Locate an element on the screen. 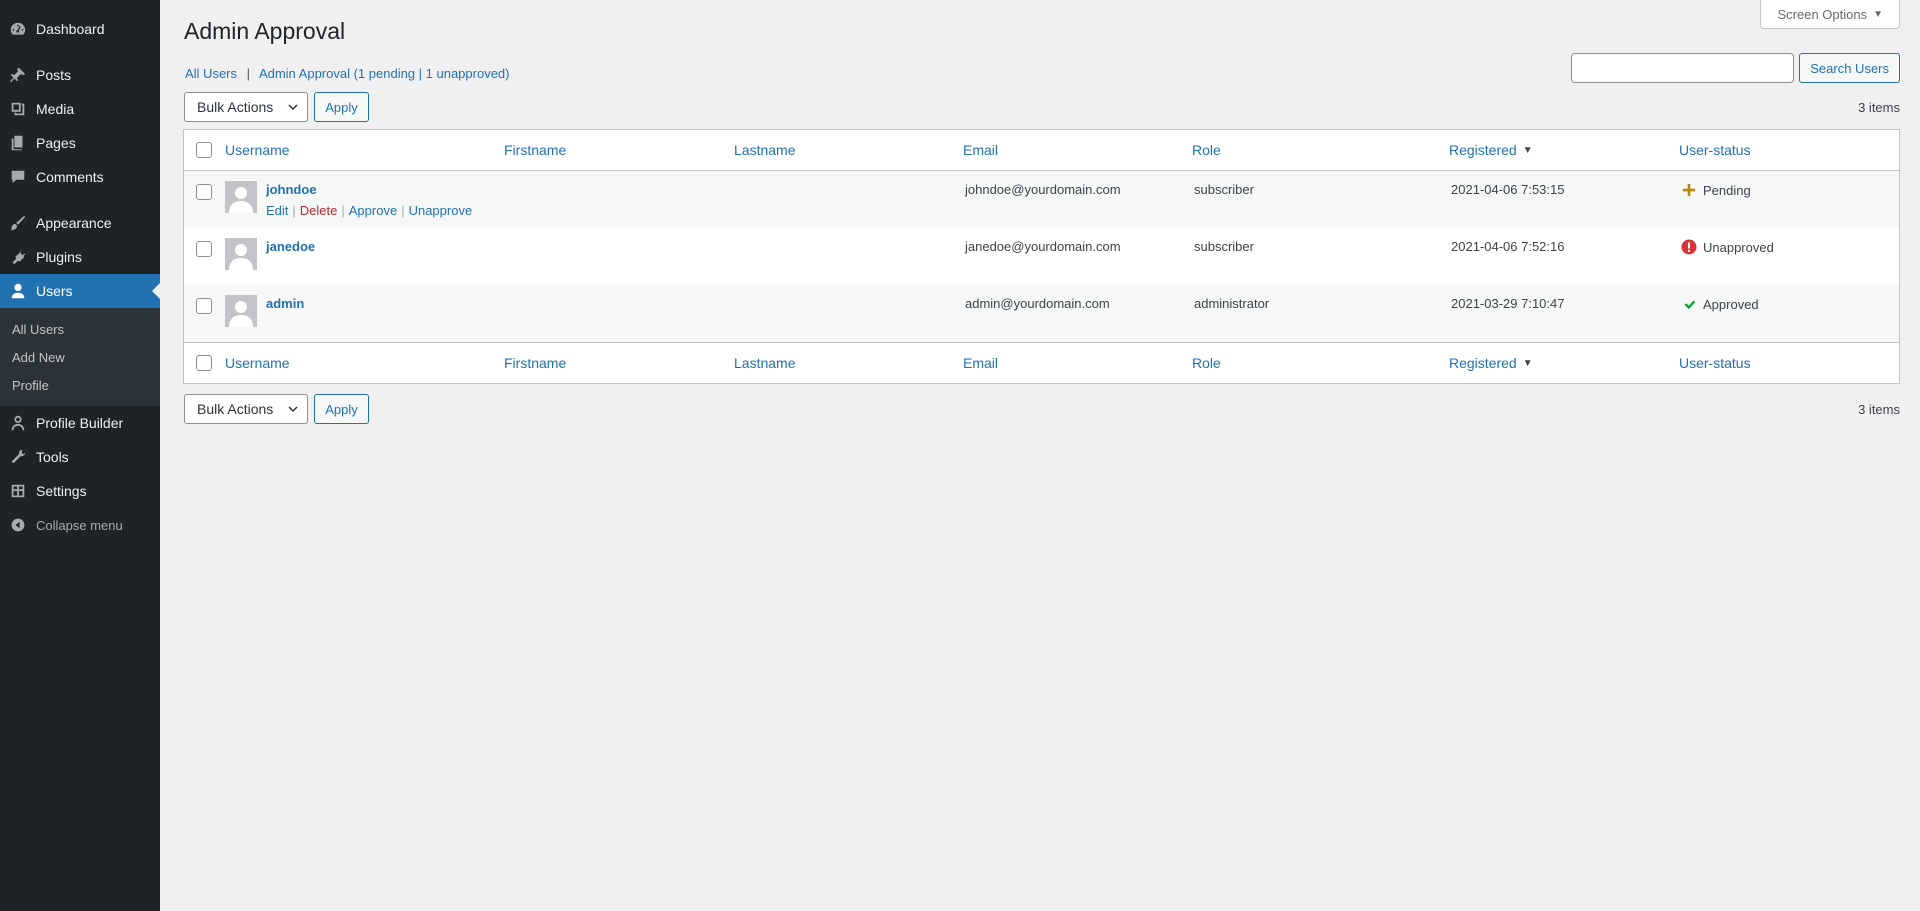  sidebar-item-label: Pages is located at coordinates (56, 143).